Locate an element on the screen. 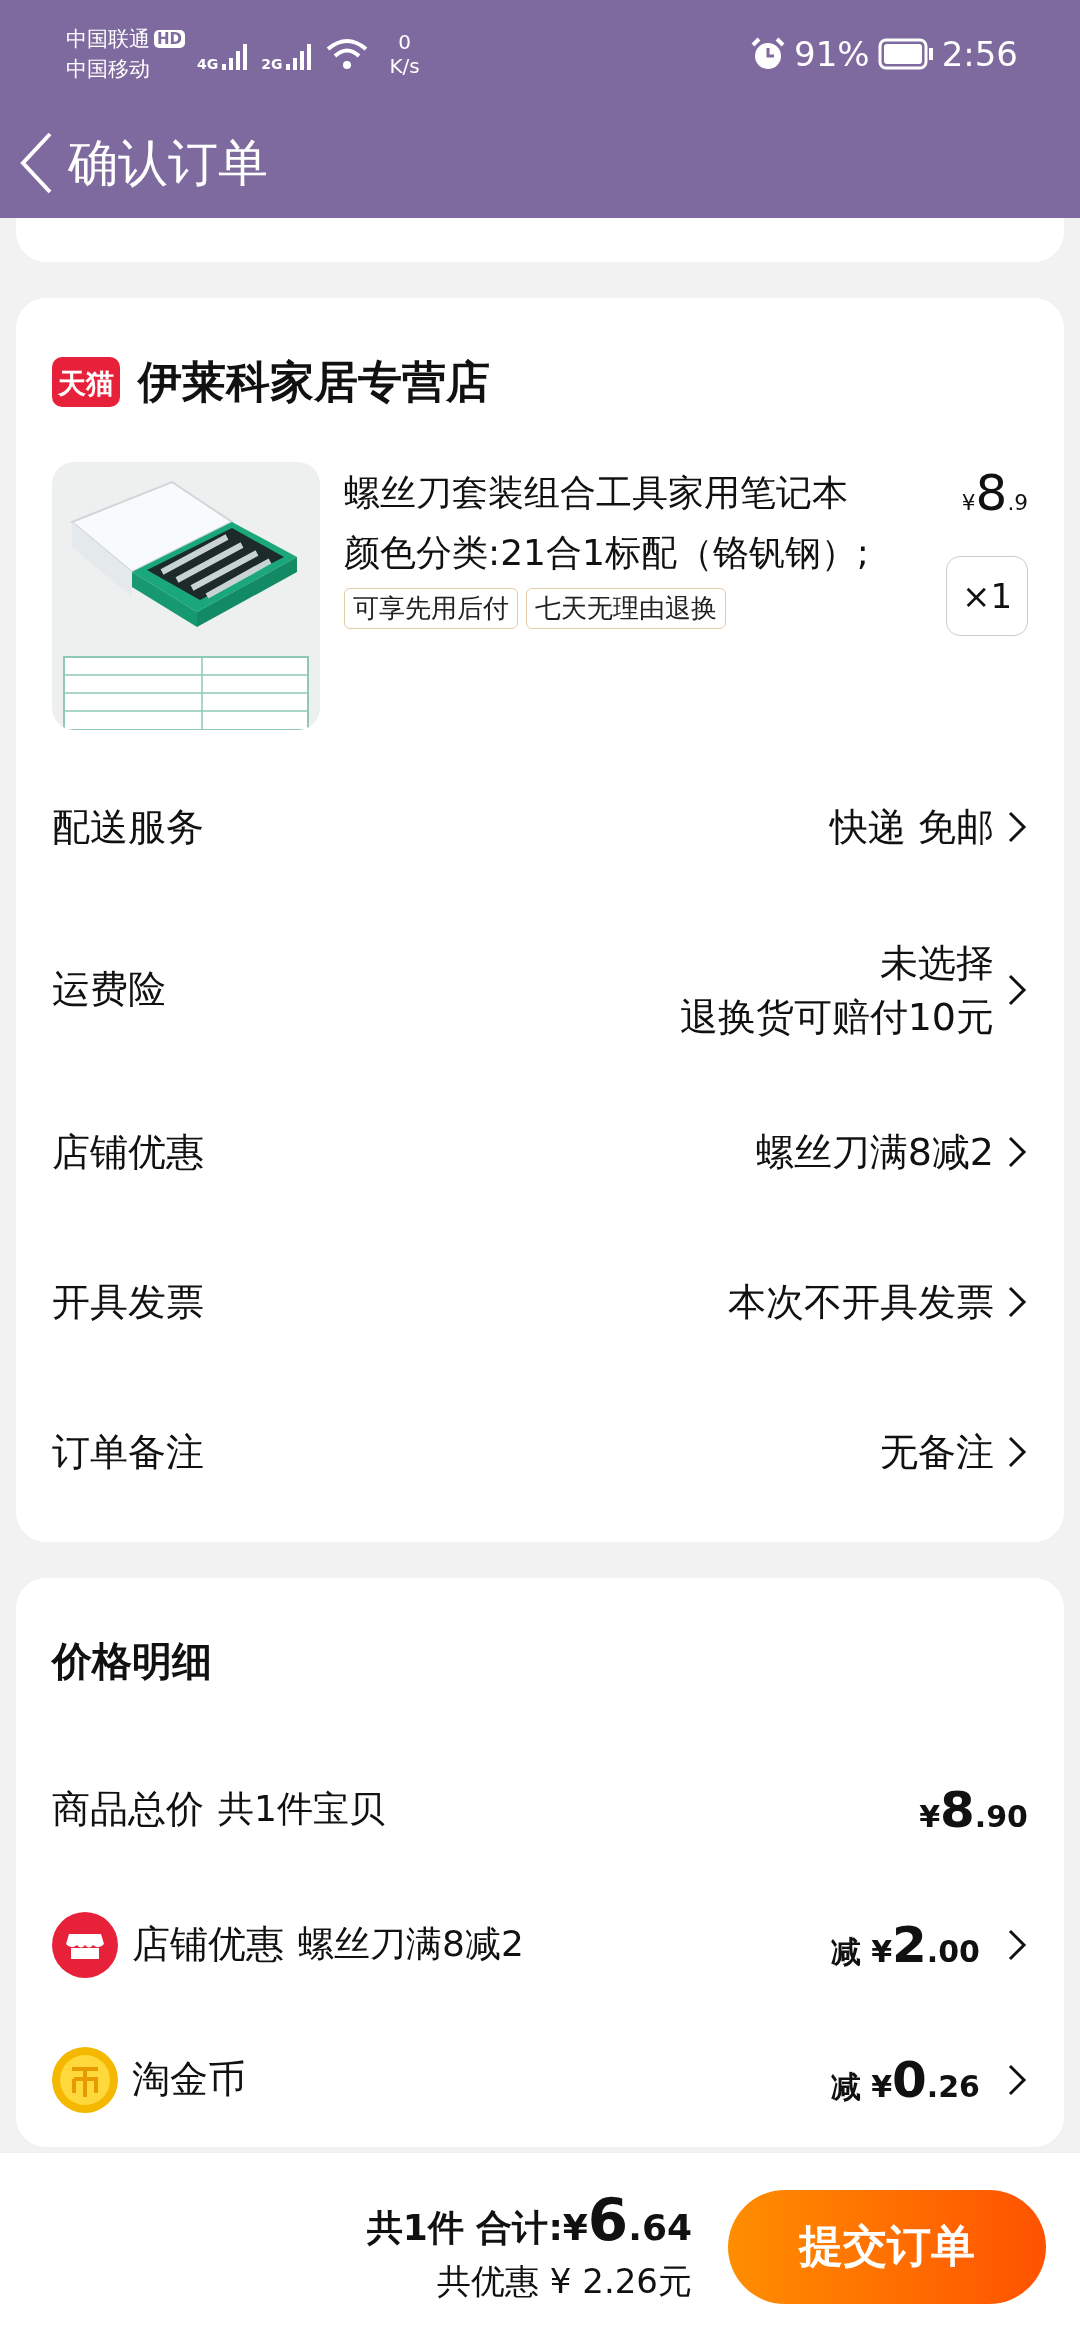 Image resolution: width=1080 pixels, height=2340 pixels. row-value: 退换货可赔付10元 is located at coordinates (836, 1016).